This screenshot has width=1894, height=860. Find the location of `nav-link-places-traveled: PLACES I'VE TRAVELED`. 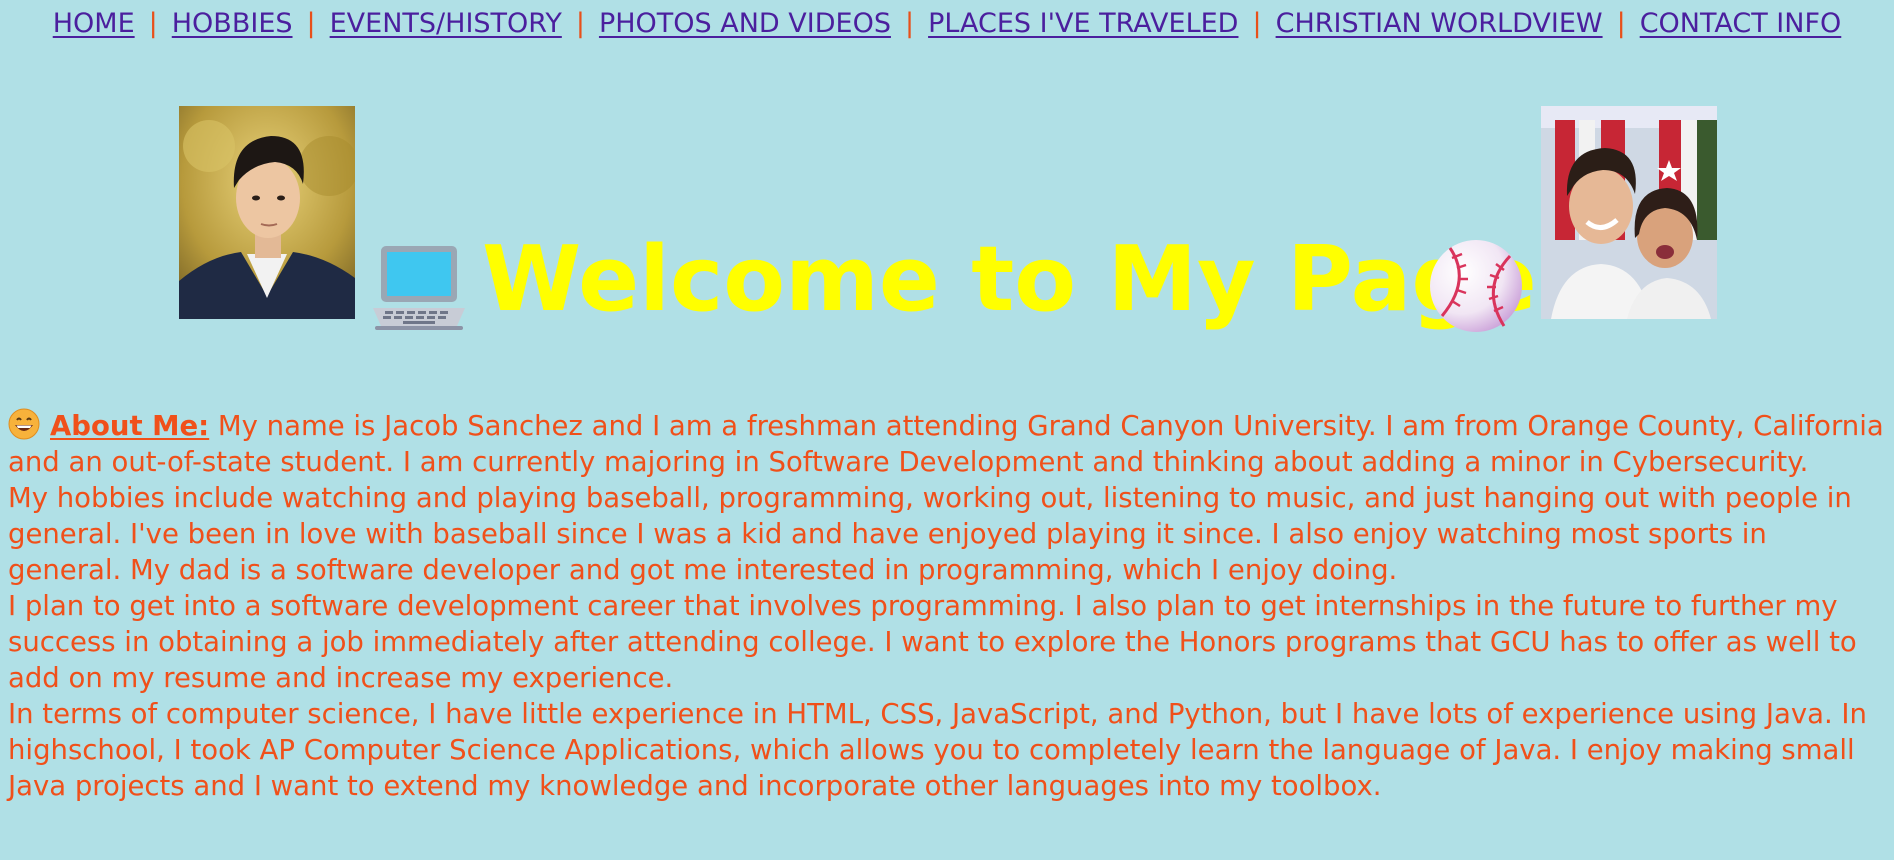

nav-link-places-traveled: PLACES I'VE TRAVELED is located at coordinates (1083, 23).